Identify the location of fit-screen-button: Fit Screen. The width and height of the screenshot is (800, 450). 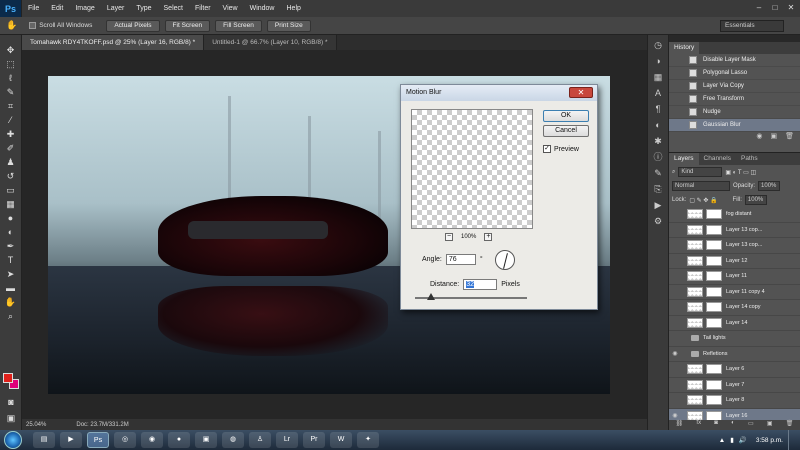
(187, 25).